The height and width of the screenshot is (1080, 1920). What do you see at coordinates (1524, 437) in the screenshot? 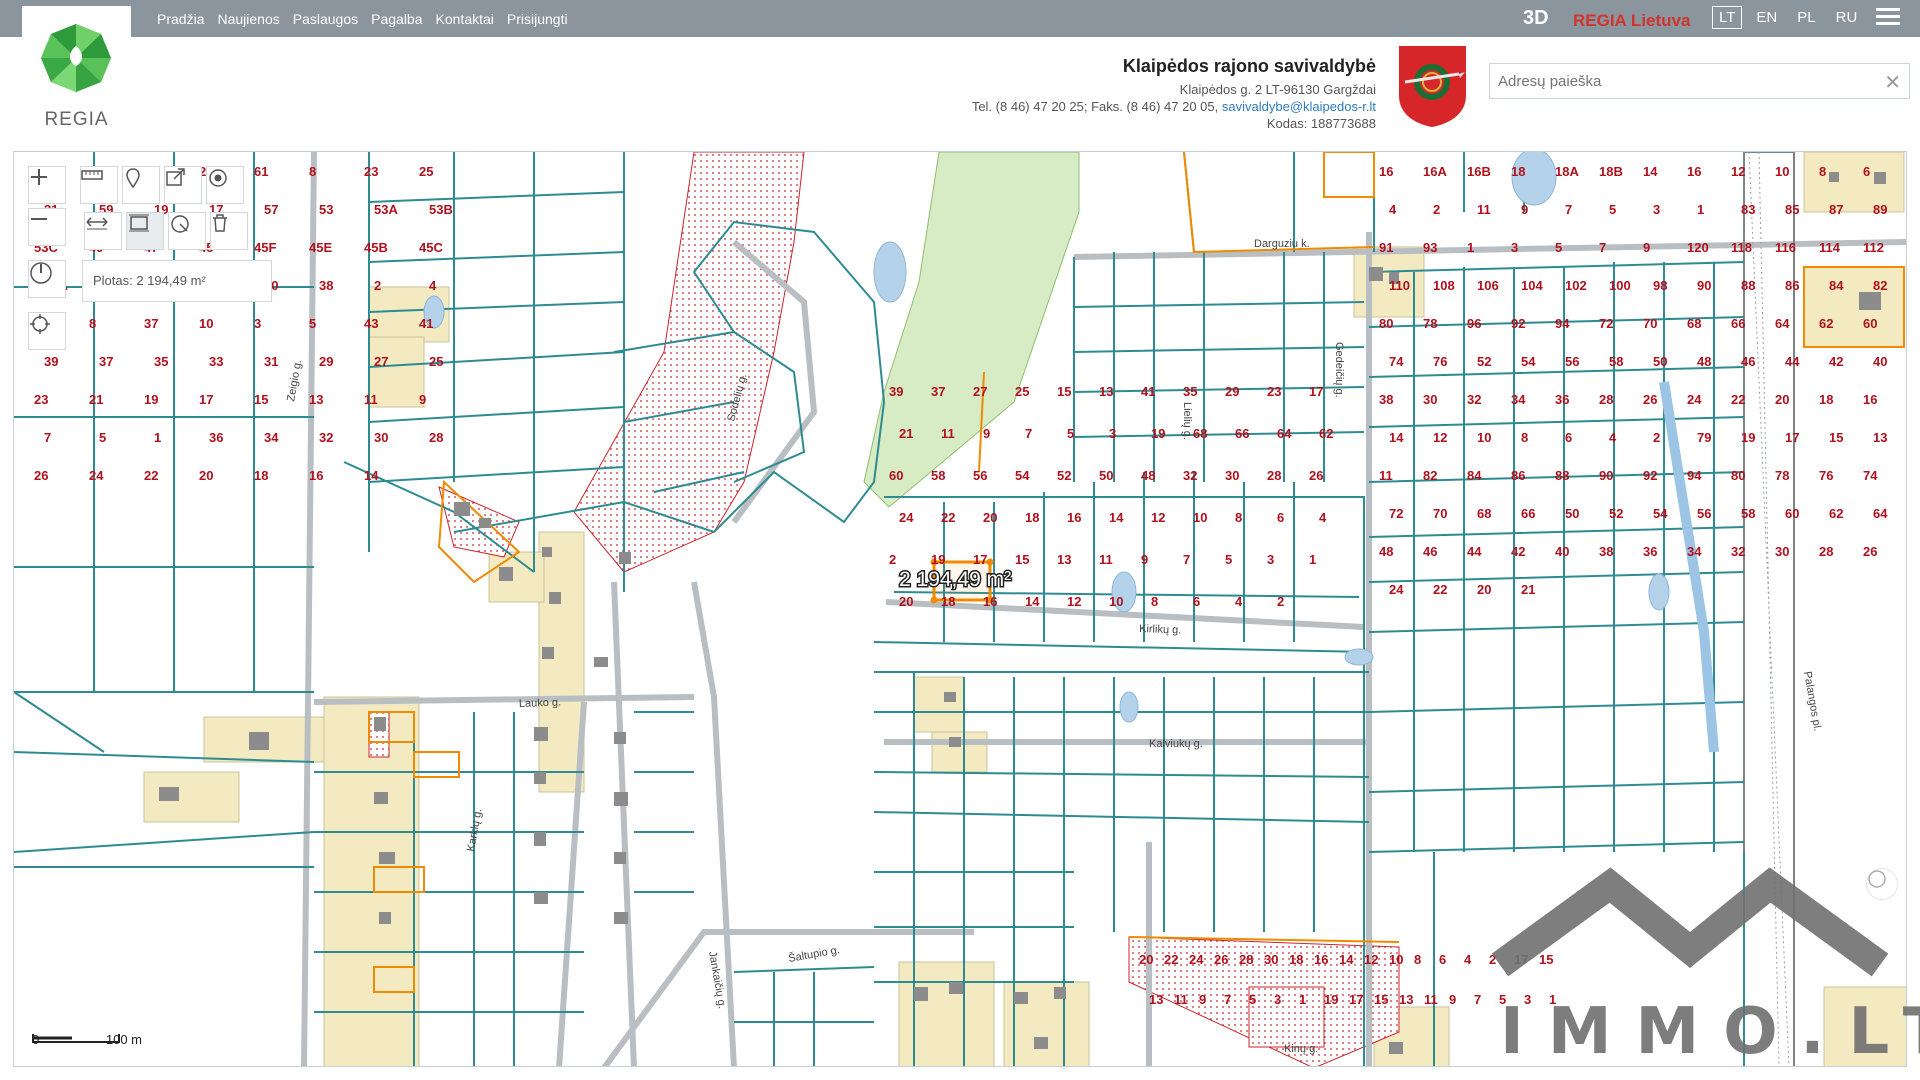
I see `parcel-number: 8` at bounding box center [1524, 437].